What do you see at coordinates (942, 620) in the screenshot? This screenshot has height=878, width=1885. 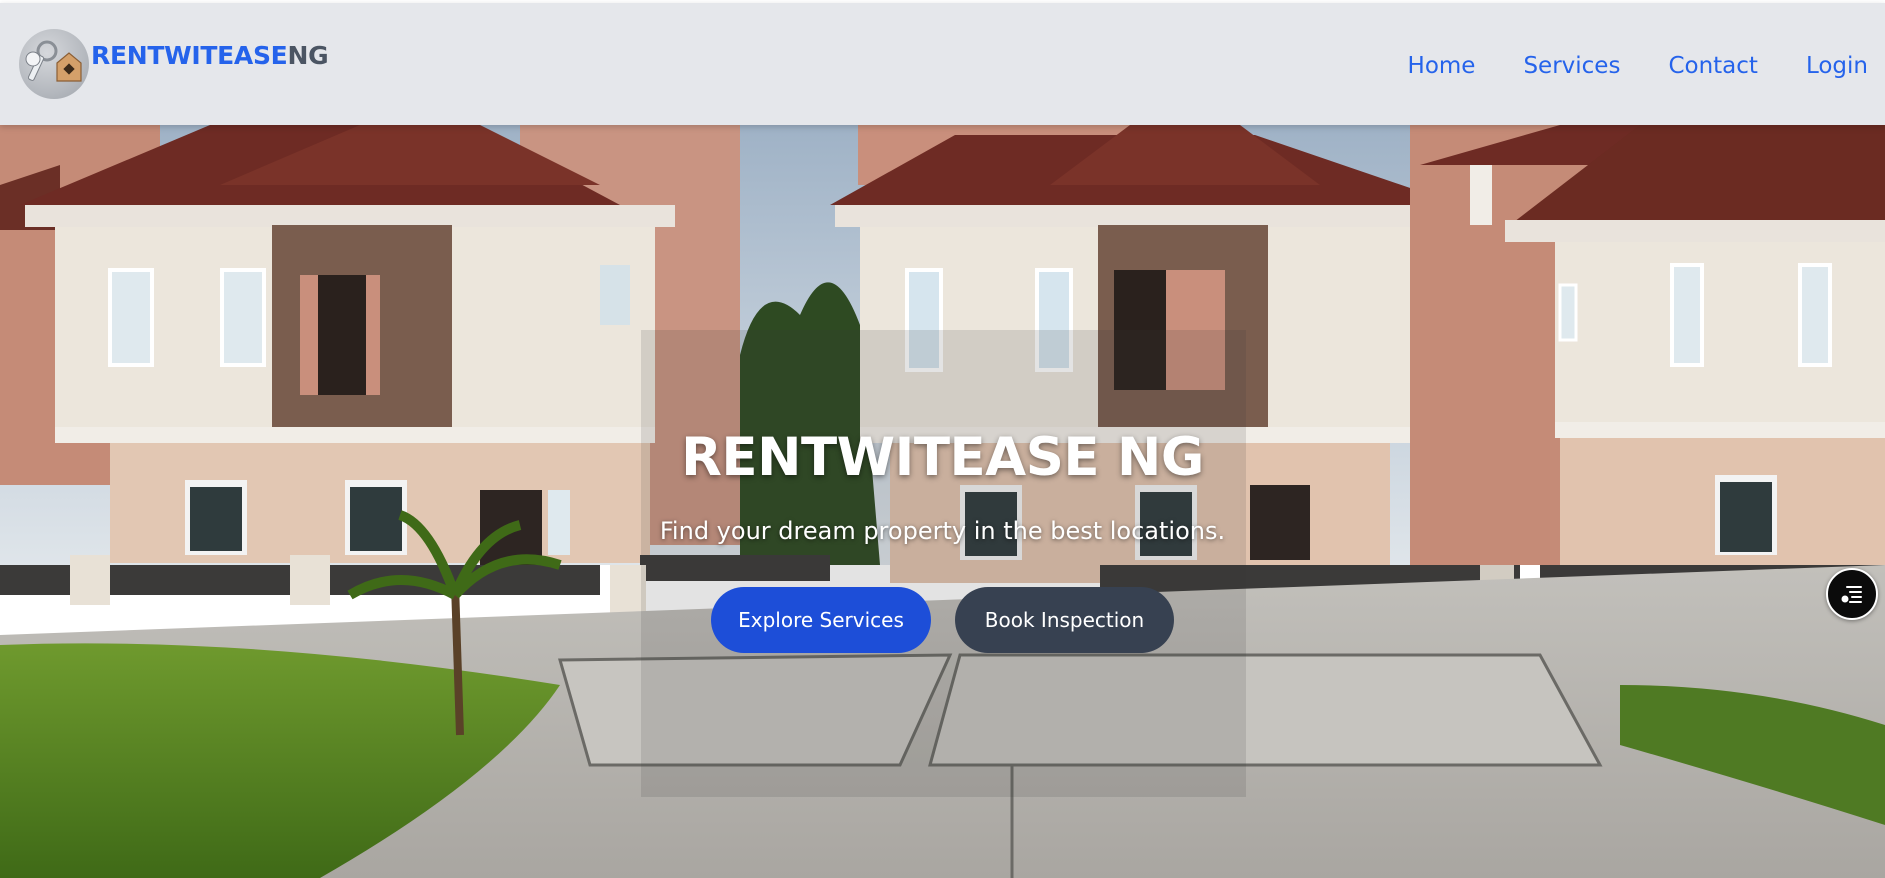 I see `hero-buttons: Explore Services Book Inspection` at bounding box center [942, 620].